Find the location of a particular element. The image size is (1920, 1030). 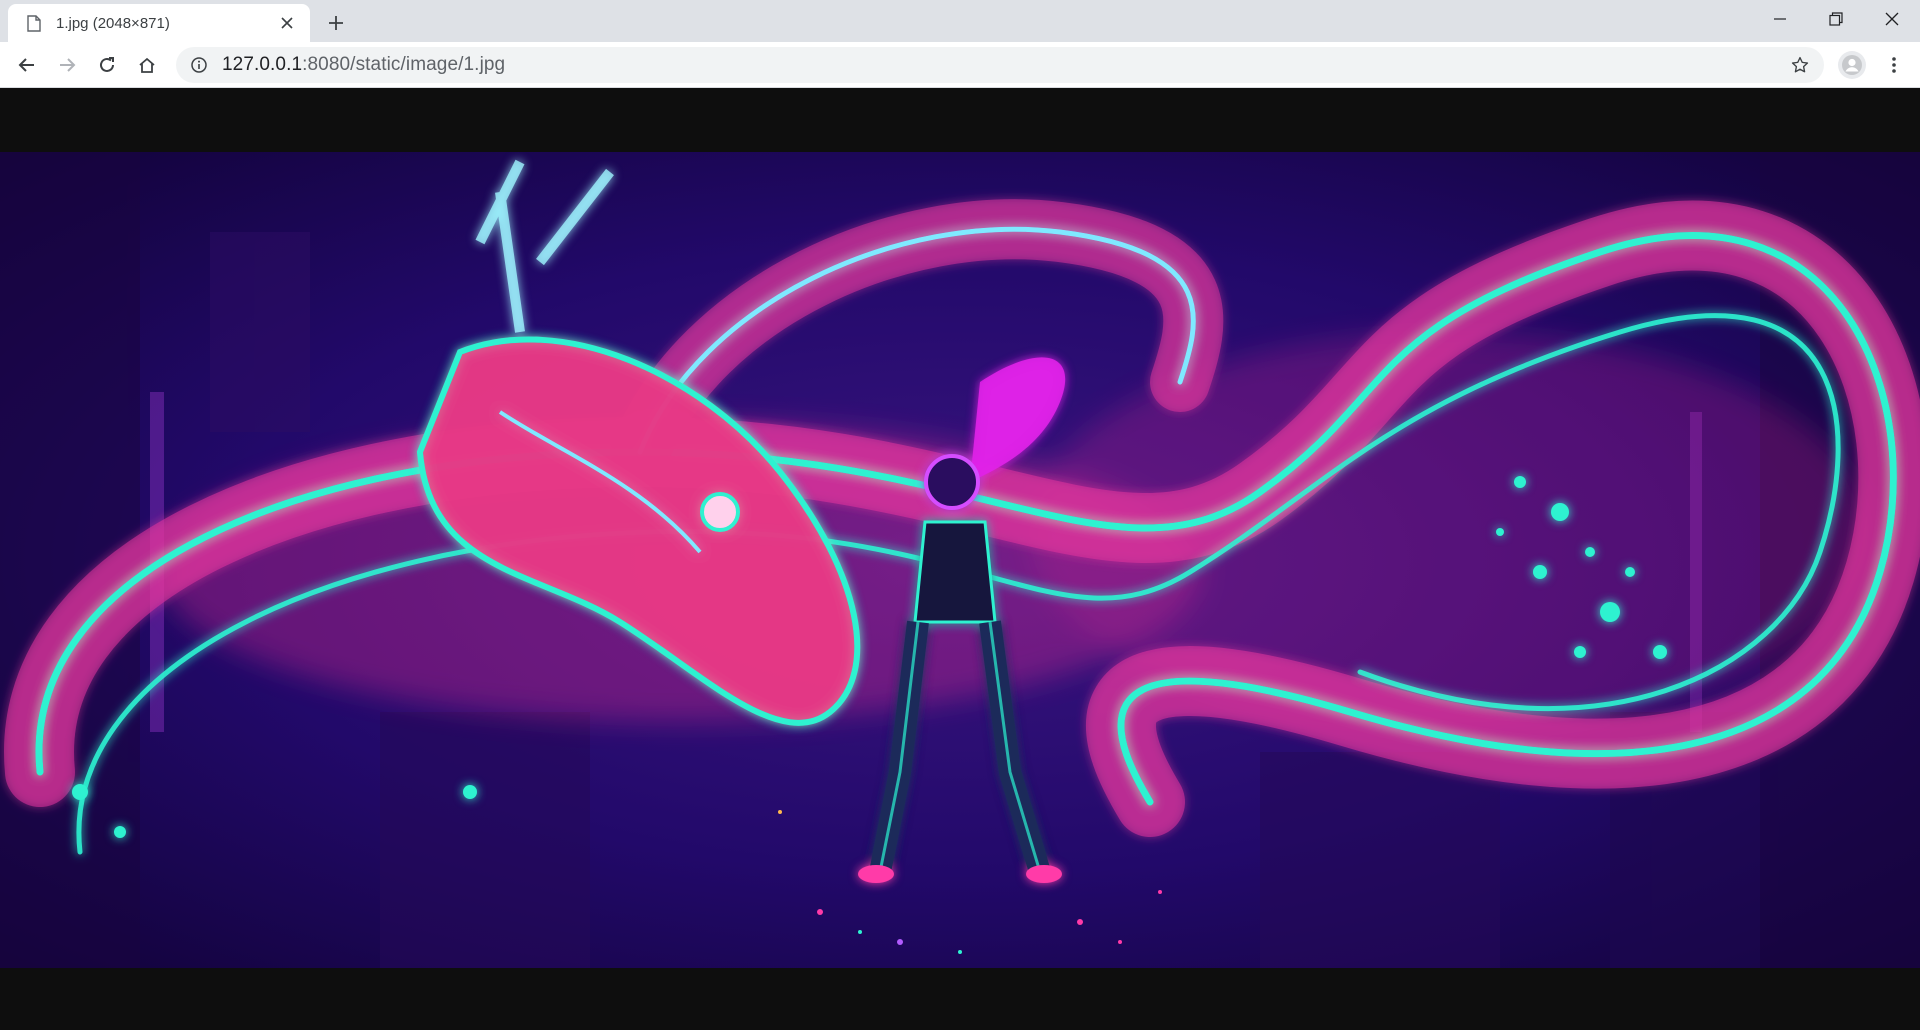

tab-title: 1.jpg (2048×871) is located at coordinates (113, 23).